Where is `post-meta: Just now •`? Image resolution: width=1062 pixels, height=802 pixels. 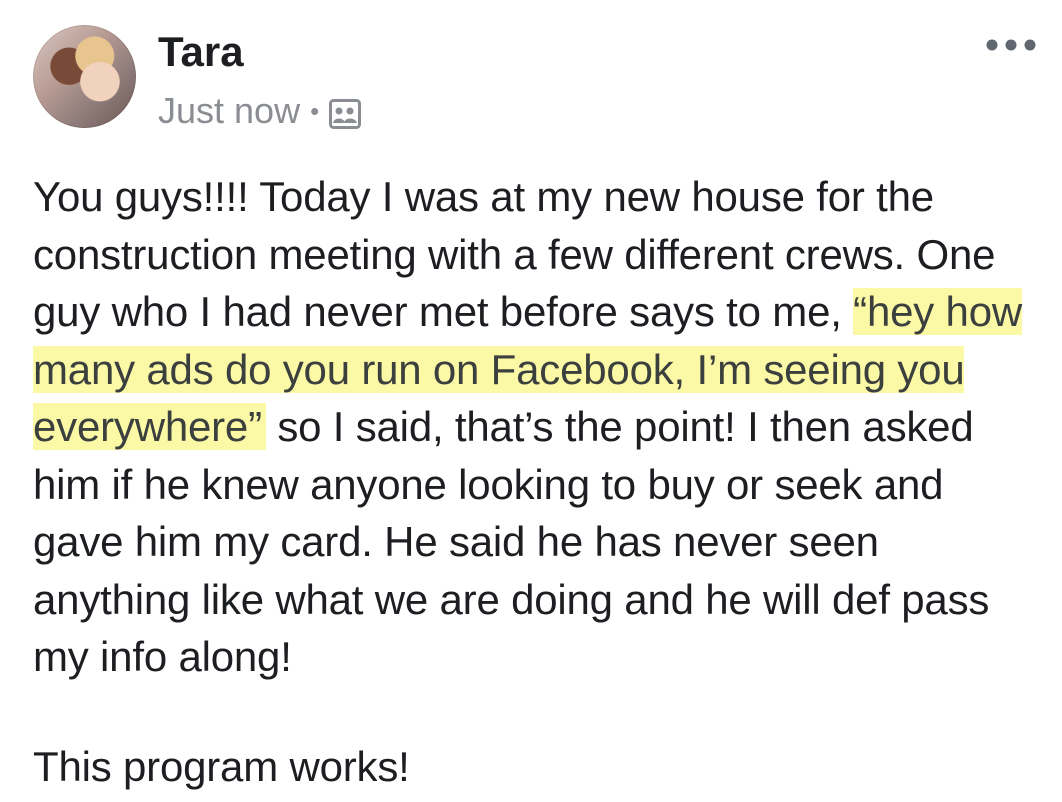
post-meta: Just now • is located at coordinates (260, 111).